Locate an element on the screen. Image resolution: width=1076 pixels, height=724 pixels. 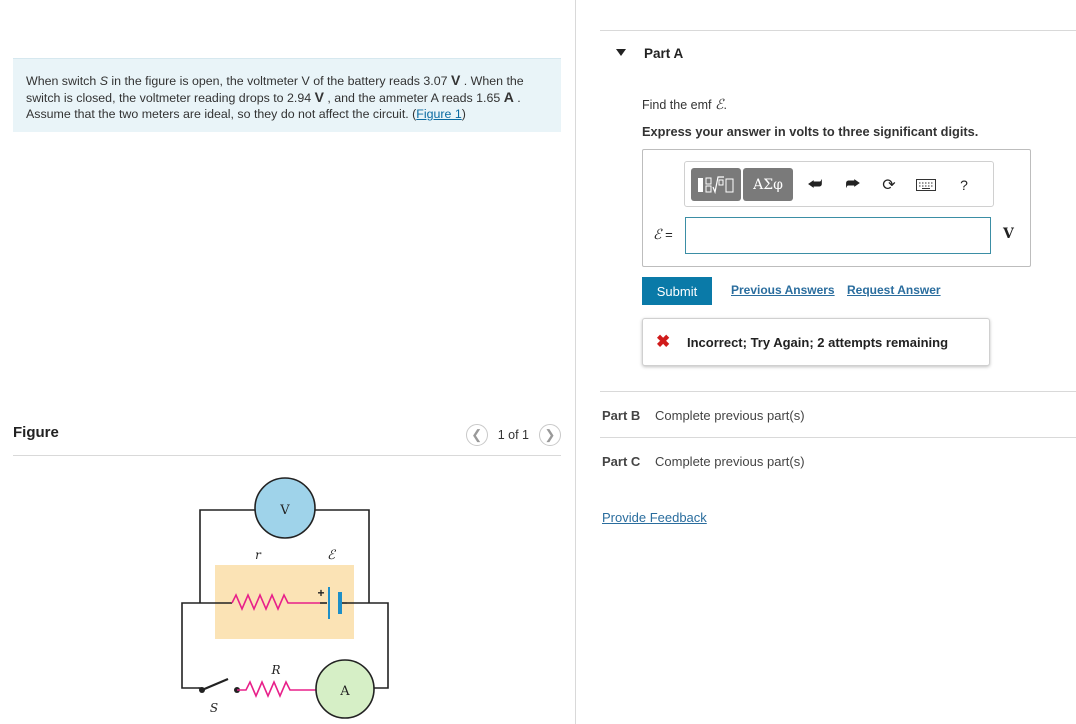
voltmeter-label: V is located at coordinates (284, 510).